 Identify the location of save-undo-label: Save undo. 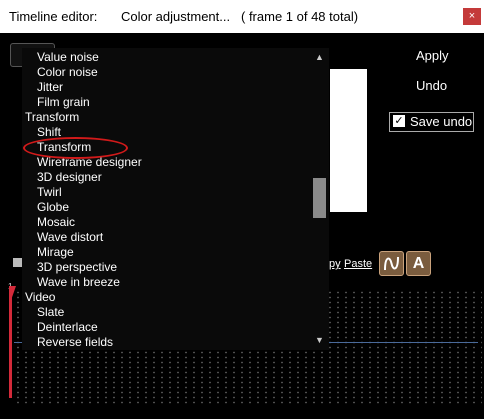
(441, 121).